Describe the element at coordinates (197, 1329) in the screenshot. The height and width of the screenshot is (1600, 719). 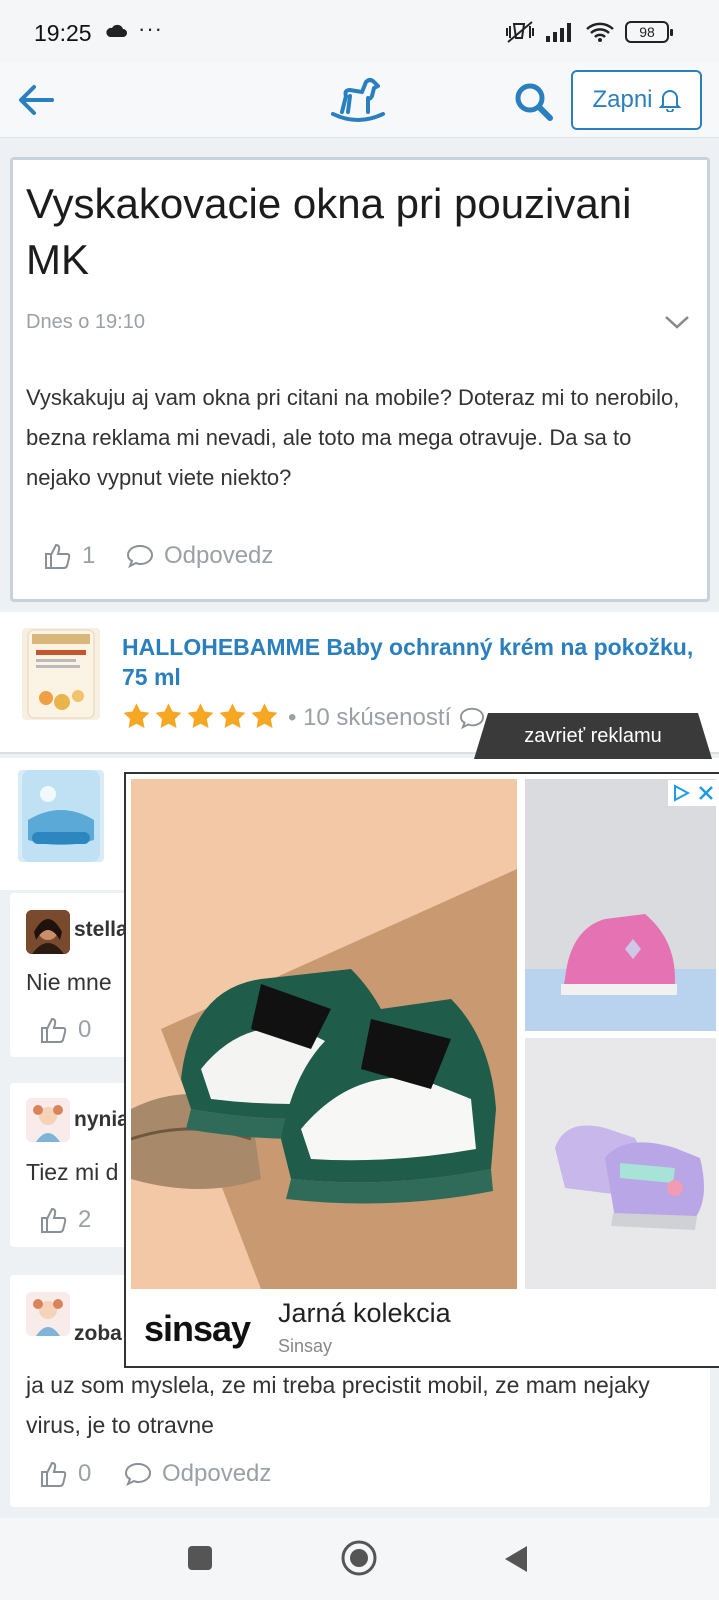
I see `ad-brand-logo: sinsay` at that location.